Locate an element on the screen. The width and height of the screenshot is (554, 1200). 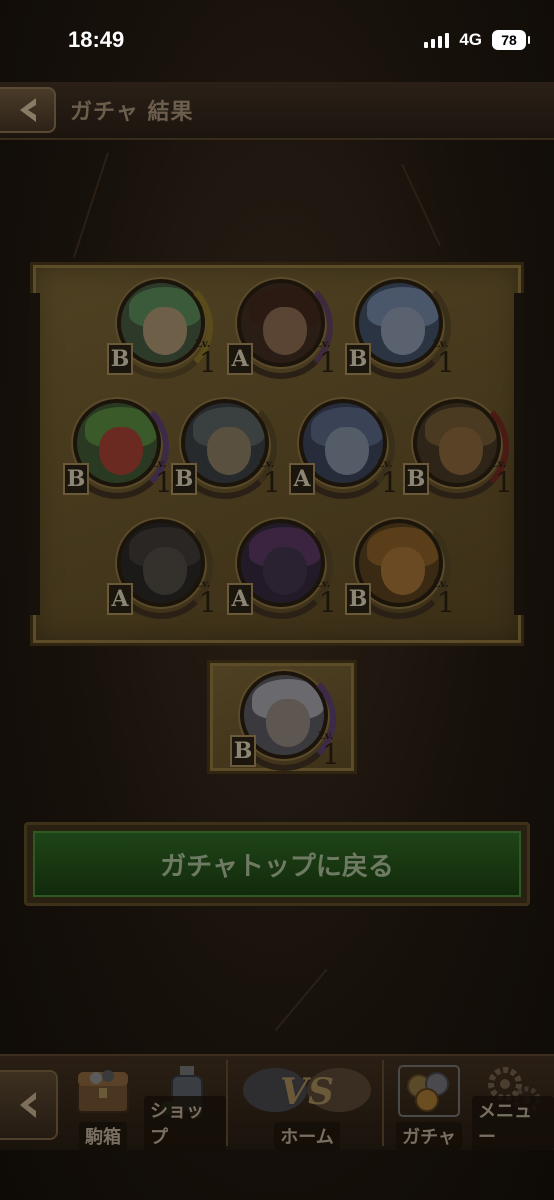
nav-item-menu: メニュー is located at coordinates (513, 1106).